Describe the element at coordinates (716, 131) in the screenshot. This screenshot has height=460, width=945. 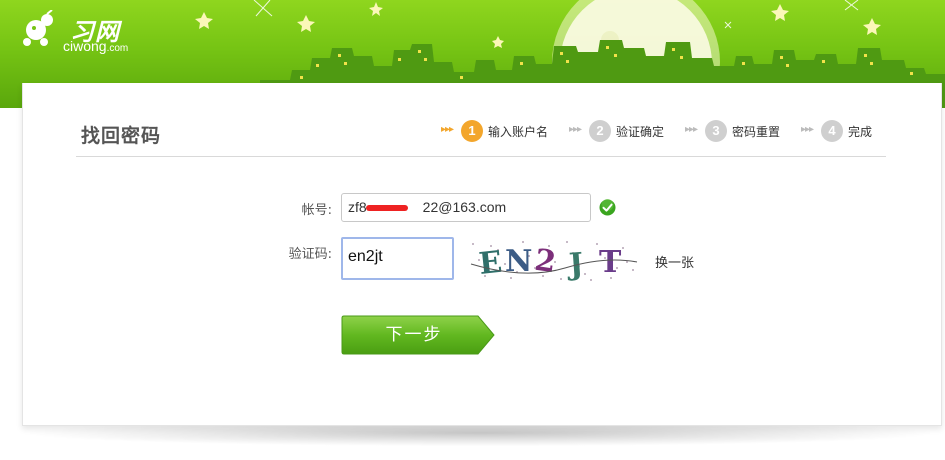
I see `step-number: 3` at that location.